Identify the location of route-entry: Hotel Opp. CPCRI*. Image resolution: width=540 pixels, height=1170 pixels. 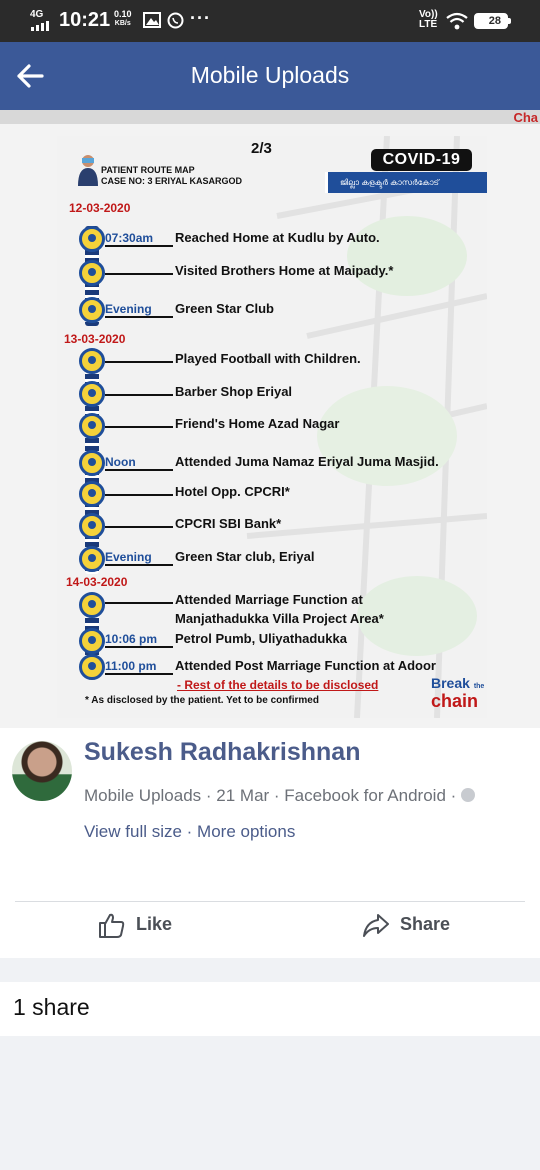
(197, 491).